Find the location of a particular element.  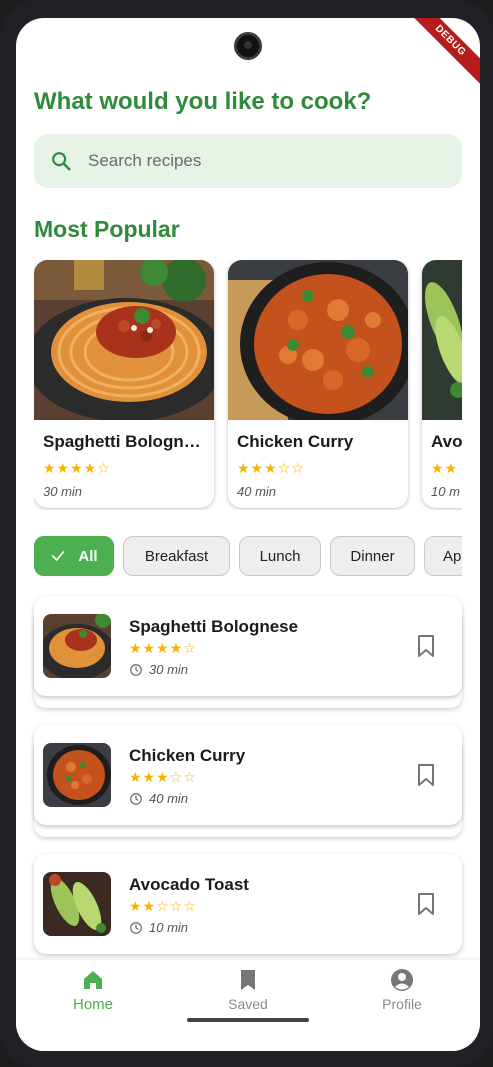

nav-home: Home is located at coordinates (93, 990).